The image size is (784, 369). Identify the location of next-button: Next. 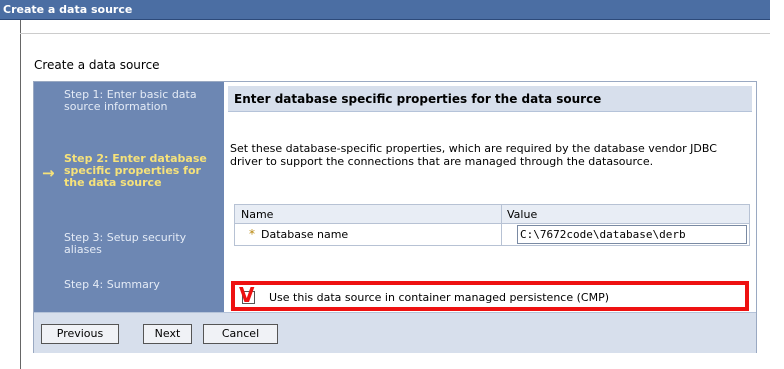
(167, 334).